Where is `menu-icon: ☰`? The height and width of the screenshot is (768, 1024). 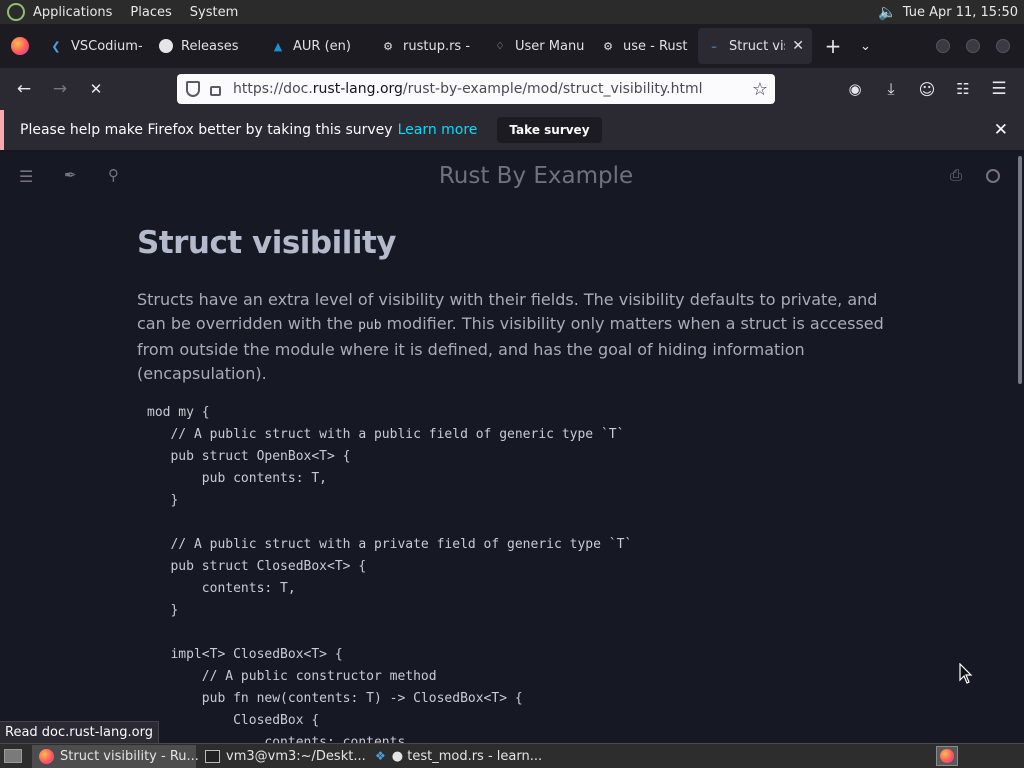
menu-icon: ☰ is located at coordinates (999, 89).